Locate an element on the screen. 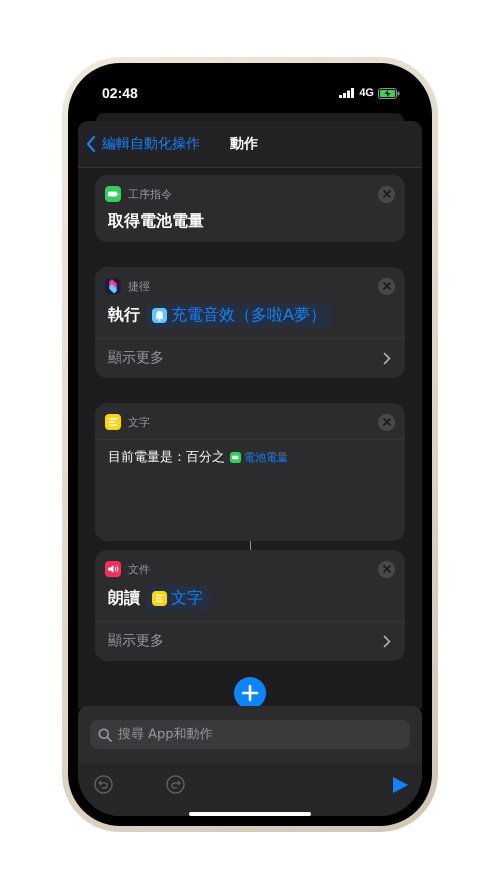  action-verb: 執行 is located at coordinates (124, 315).